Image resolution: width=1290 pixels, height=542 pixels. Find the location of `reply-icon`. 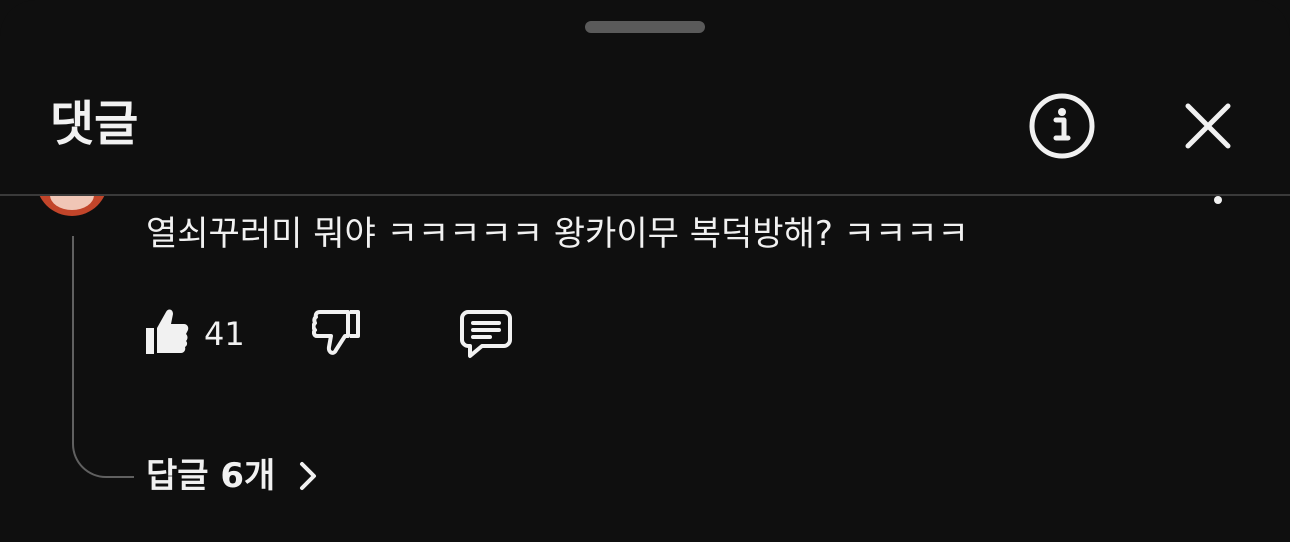

reply-icon is located at coordinates (486, 334).